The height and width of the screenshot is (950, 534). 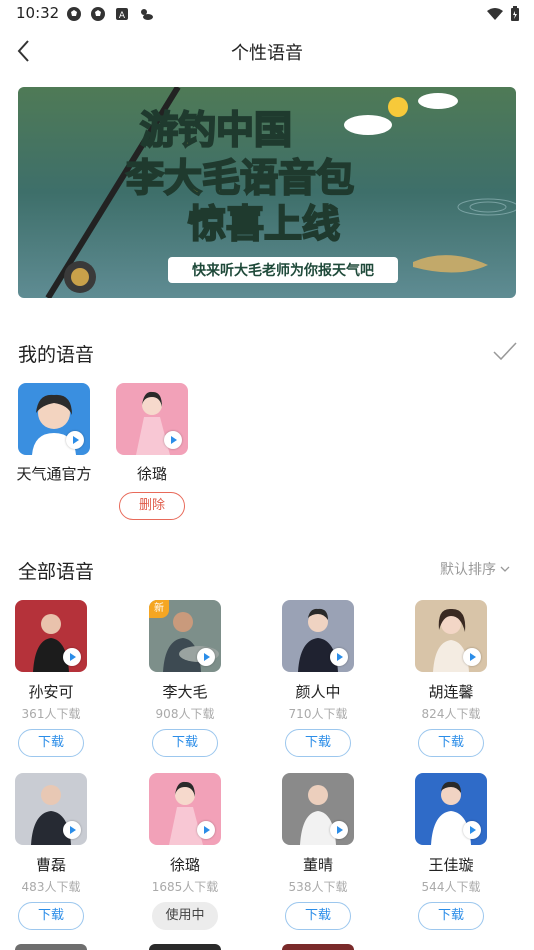 I want to click on download-count: 538人下载, so click(x=318, y=887).